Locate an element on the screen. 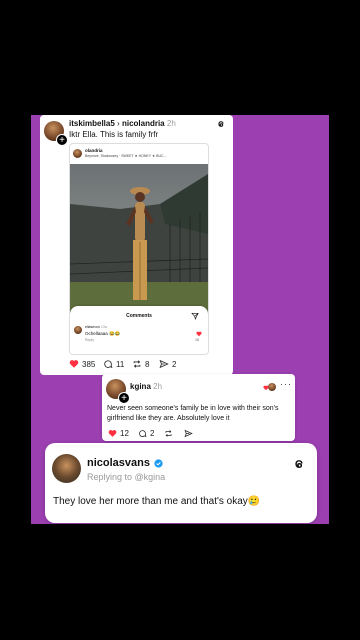  send-icon is located at coordinates (195, 316).